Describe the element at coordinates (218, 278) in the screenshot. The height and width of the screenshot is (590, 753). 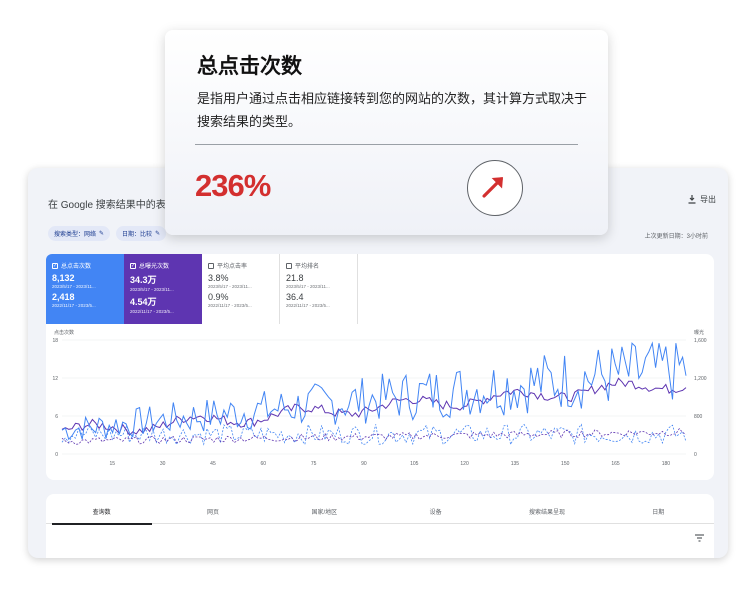
I see `metric-value-current: 3.8%` at that location.